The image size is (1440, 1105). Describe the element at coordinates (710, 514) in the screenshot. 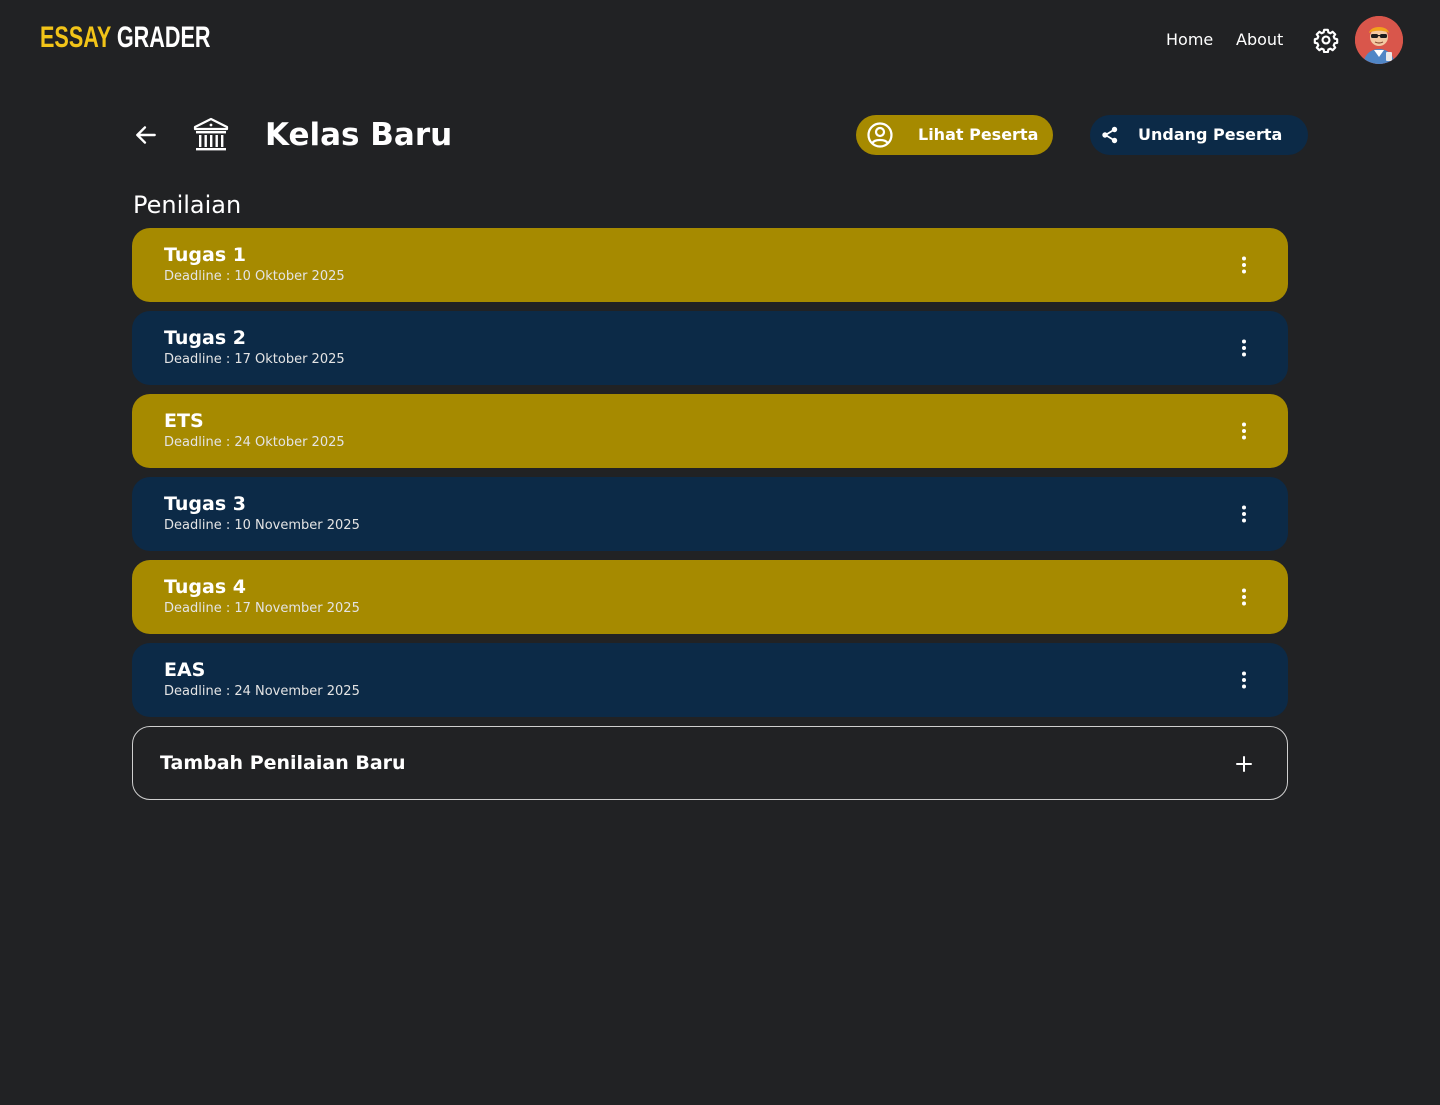

I see `assessment-item: Tugas 3 Deadline : 10 November 2025` at that location.